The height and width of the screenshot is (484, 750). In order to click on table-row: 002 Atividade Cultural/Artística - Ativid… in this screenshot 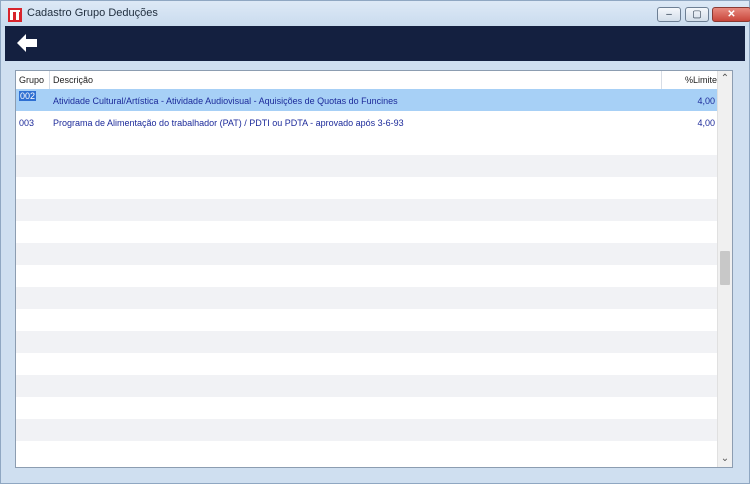, I will do `click(367, 100)`.